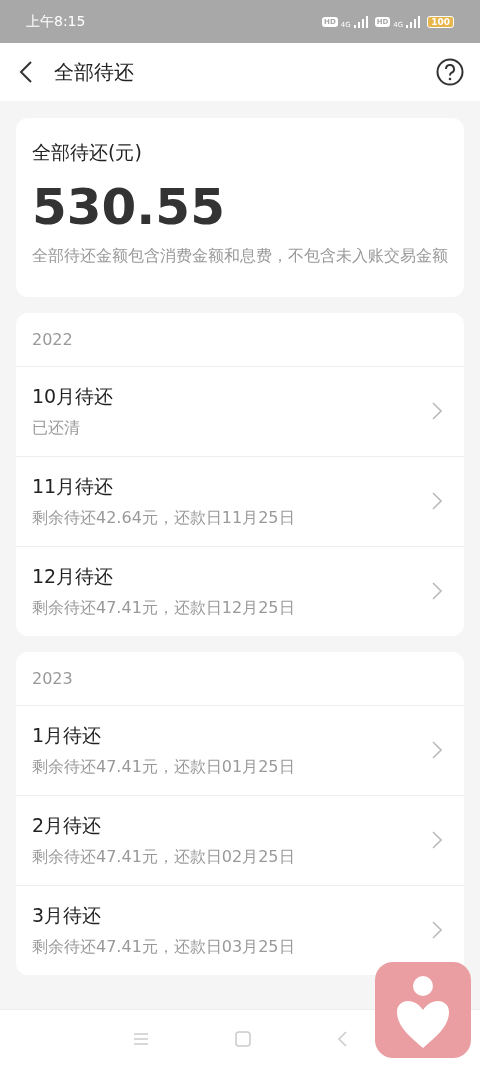 The image size is (480, 1067). What do you see at coordinates (164, 608) in the screenshot?
I see `month-detail: 剩余待还47.41元，还款日12月25日` at bounding box center [164, 608].